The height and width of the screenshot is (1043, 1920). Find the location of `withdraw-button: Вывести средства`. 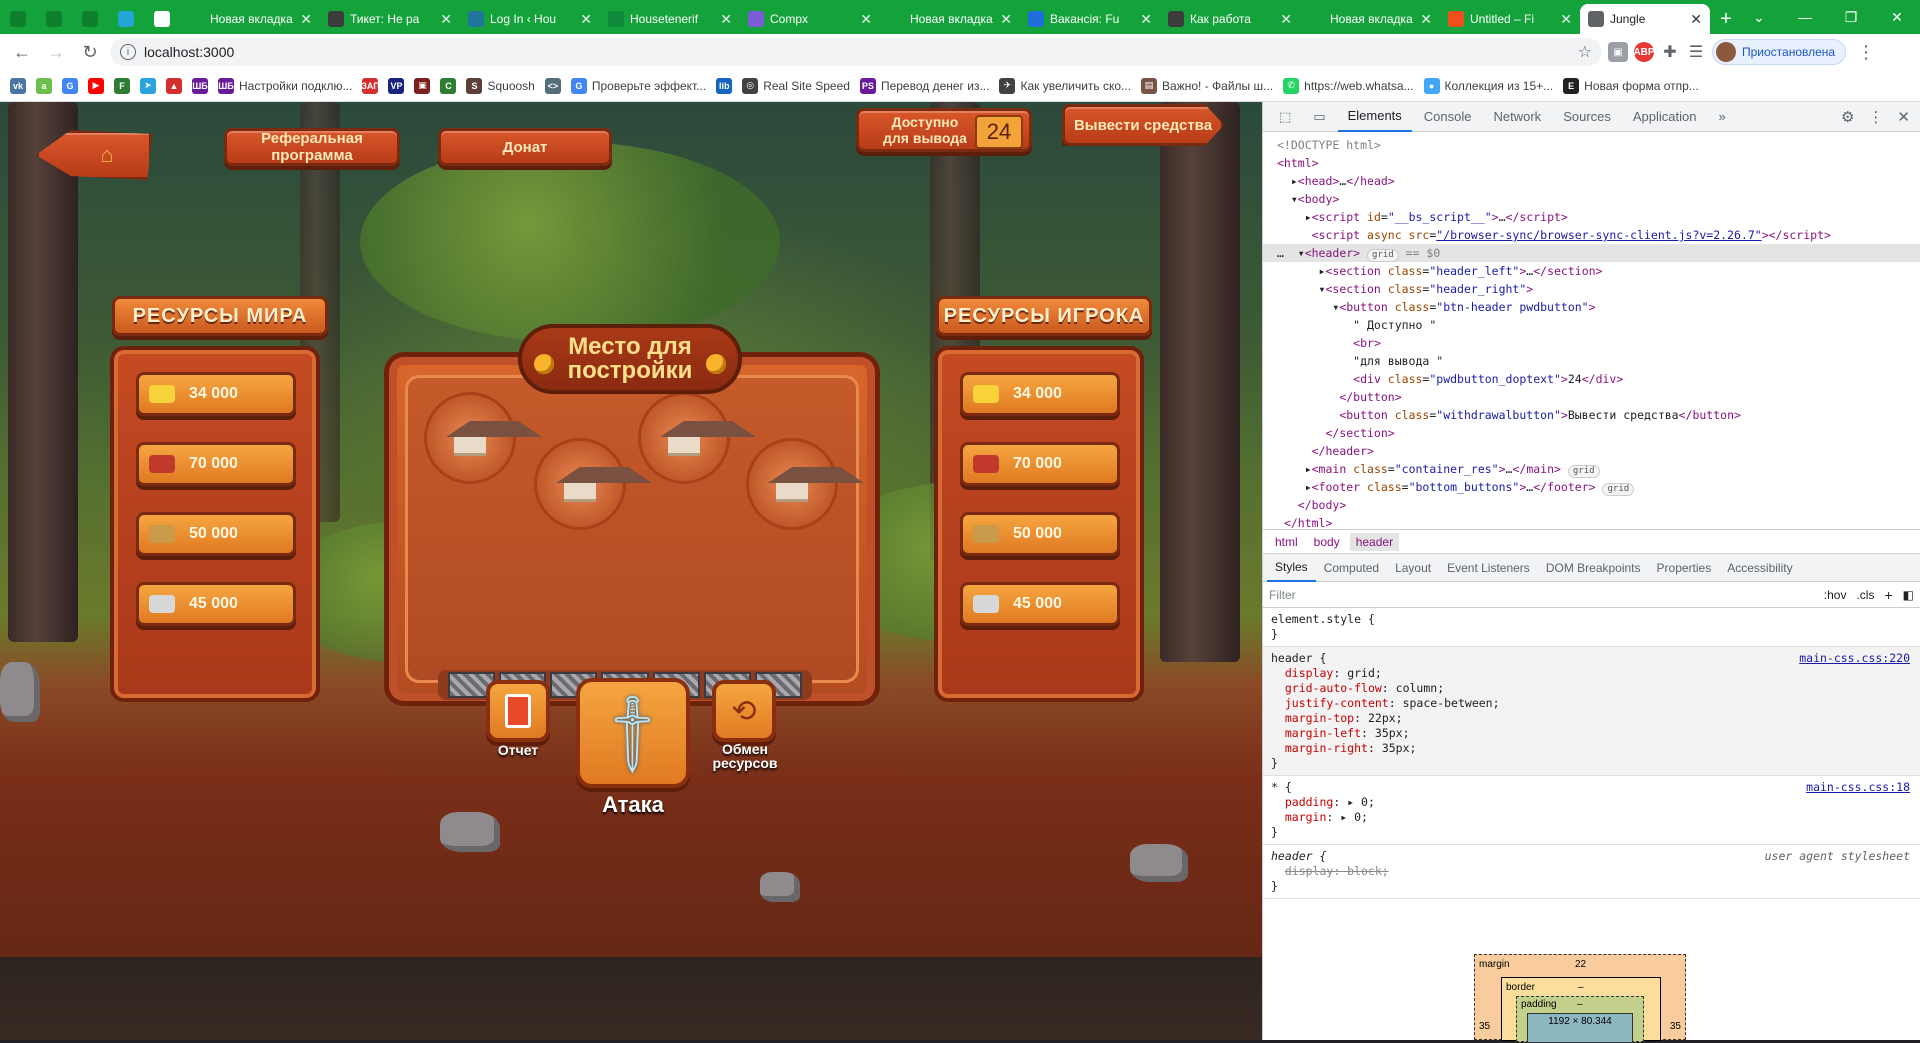

withdraw-button: Вывести средства is located at coordinates (1143, 125).